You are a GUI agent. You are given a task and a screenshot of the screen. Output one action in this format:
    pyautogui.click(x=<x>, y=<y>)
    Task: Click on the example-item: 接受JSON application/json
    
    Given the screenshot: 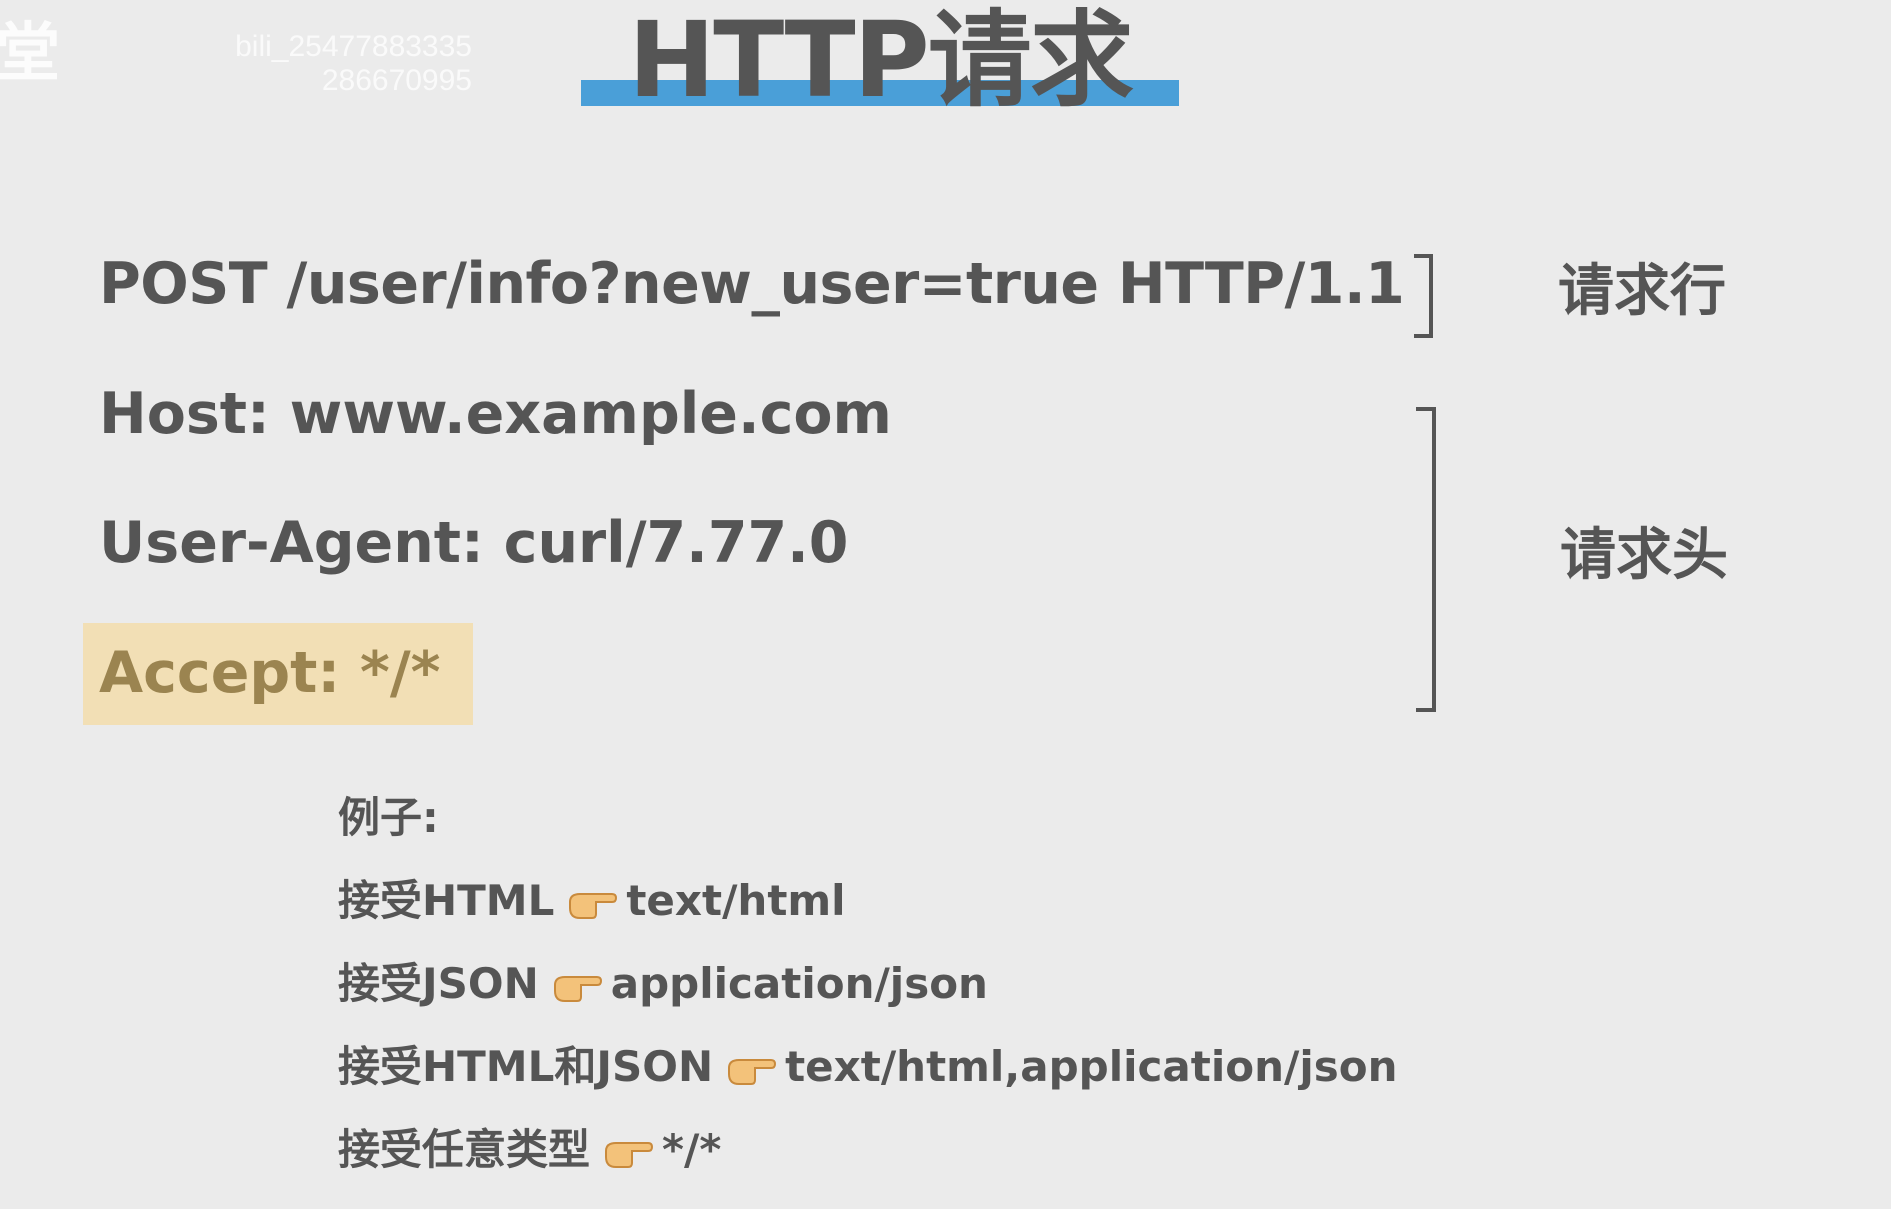 What is the action you would take?
    pyautogui.click(x=663, y=984)
    